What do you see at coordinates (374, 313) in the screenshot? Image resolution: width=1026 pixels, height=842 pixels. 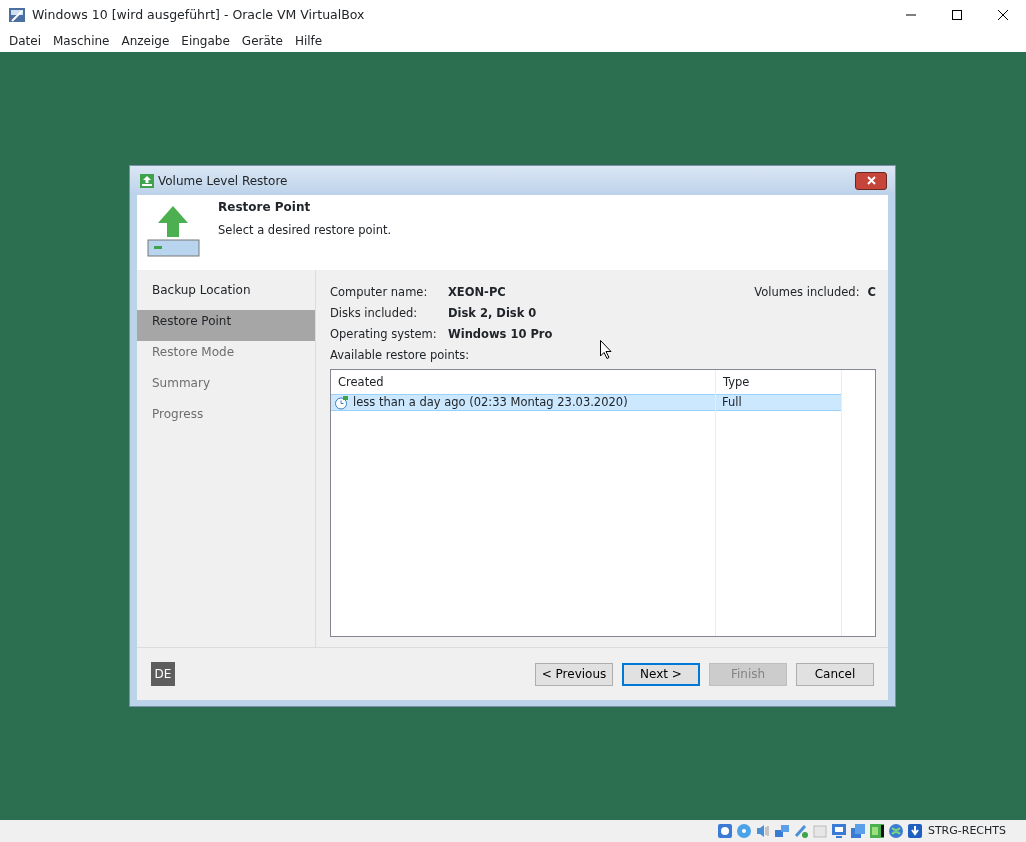 I see `field-label: Disks included:` at bounding box center [374, 313].